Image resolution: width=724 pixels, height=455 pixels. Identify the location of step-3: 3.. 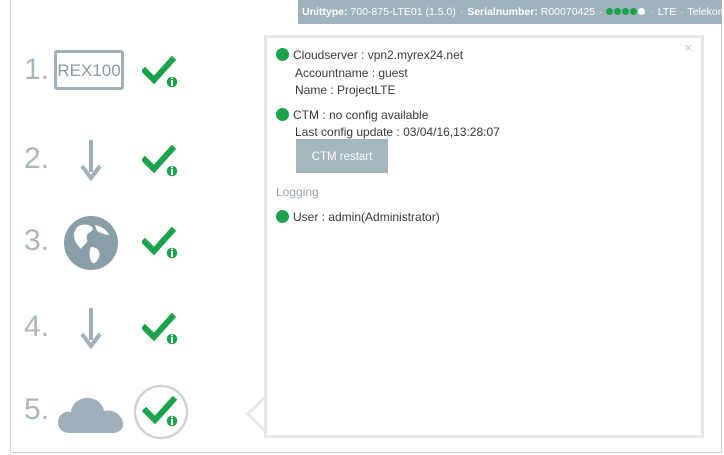
(124, 244).